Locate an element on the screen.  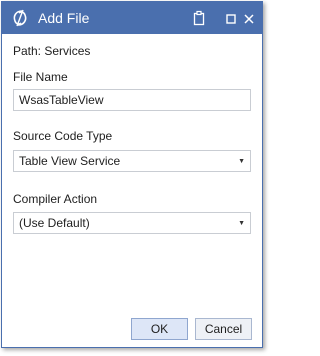
file-name-input is located at coordinates (132, 100).